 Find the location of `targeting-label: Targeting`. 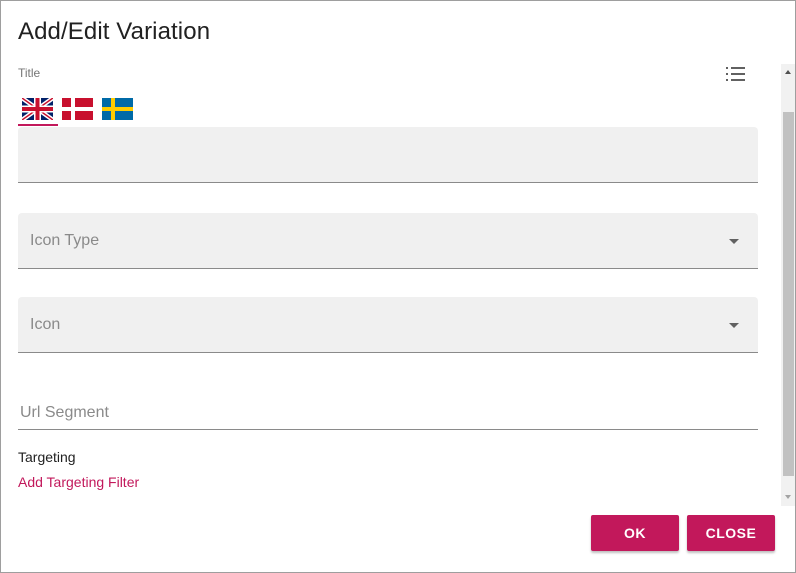

targeting-label: Targeting is located at coordinates (47, 457).